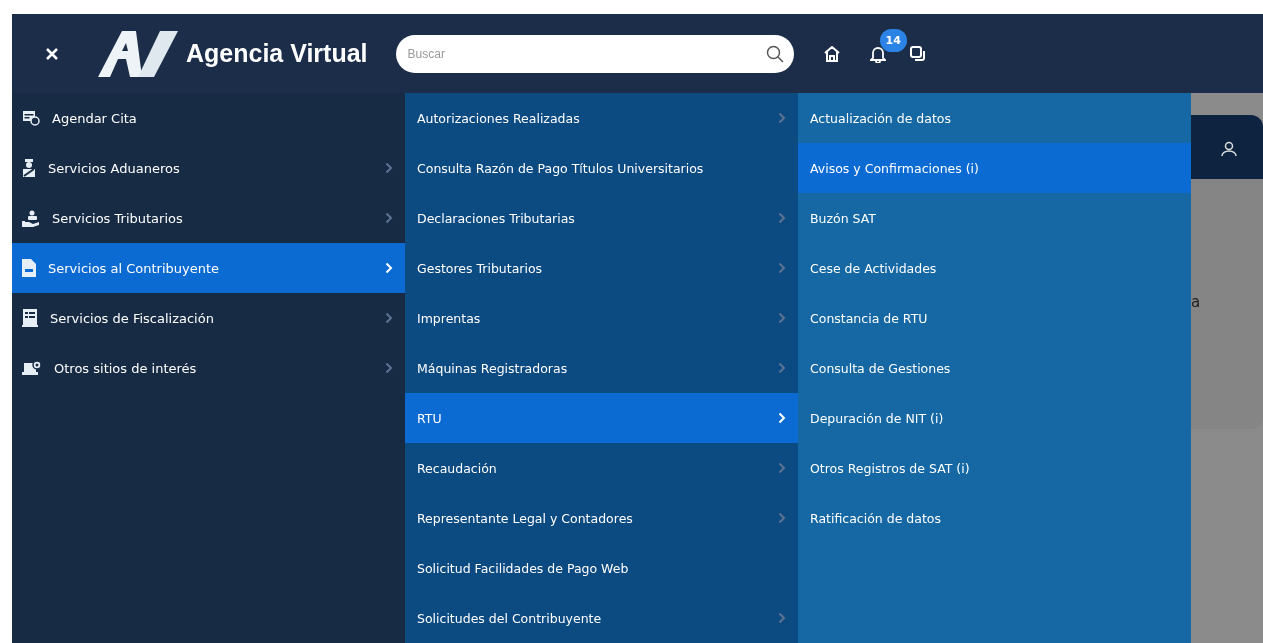 The image size is (1263, 643). Describe the element at coordinates (30, 318) in the screenshot. I see `list-document-icon` at that location.